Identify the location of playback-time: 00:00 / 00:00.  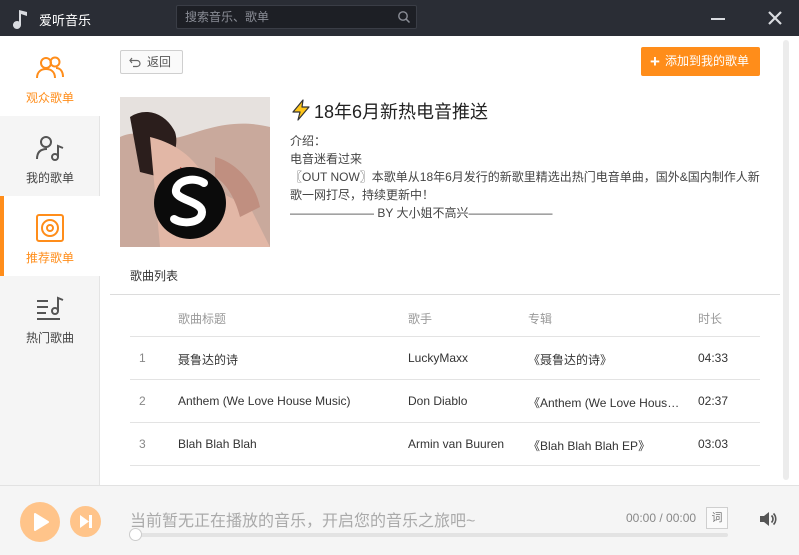
(661, 518).